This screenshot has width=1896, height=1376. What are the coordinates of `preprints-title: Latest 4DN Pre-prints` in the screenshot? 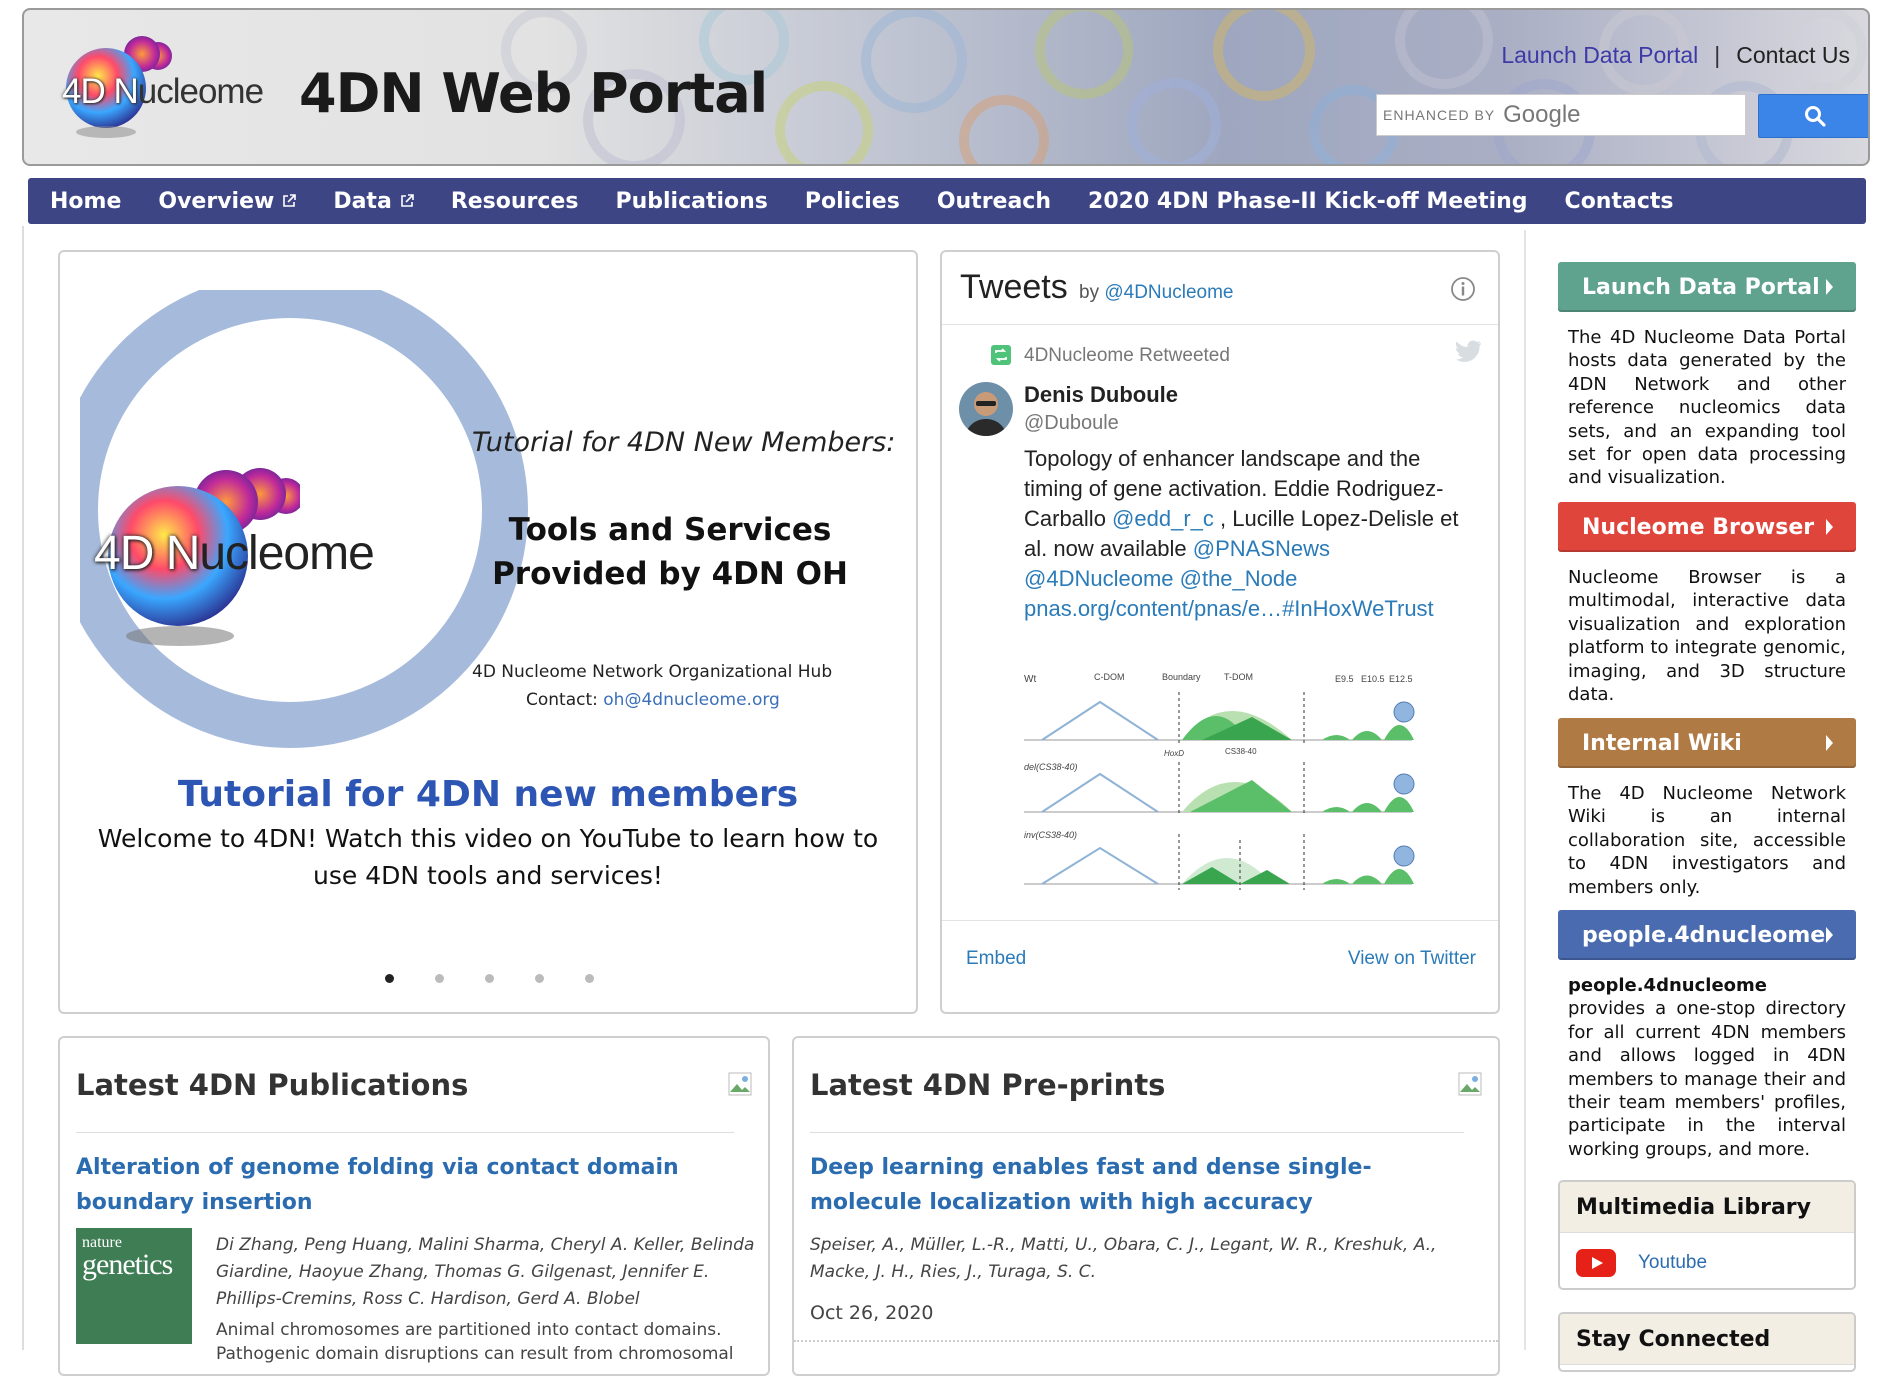 It's located at (988, 1085).